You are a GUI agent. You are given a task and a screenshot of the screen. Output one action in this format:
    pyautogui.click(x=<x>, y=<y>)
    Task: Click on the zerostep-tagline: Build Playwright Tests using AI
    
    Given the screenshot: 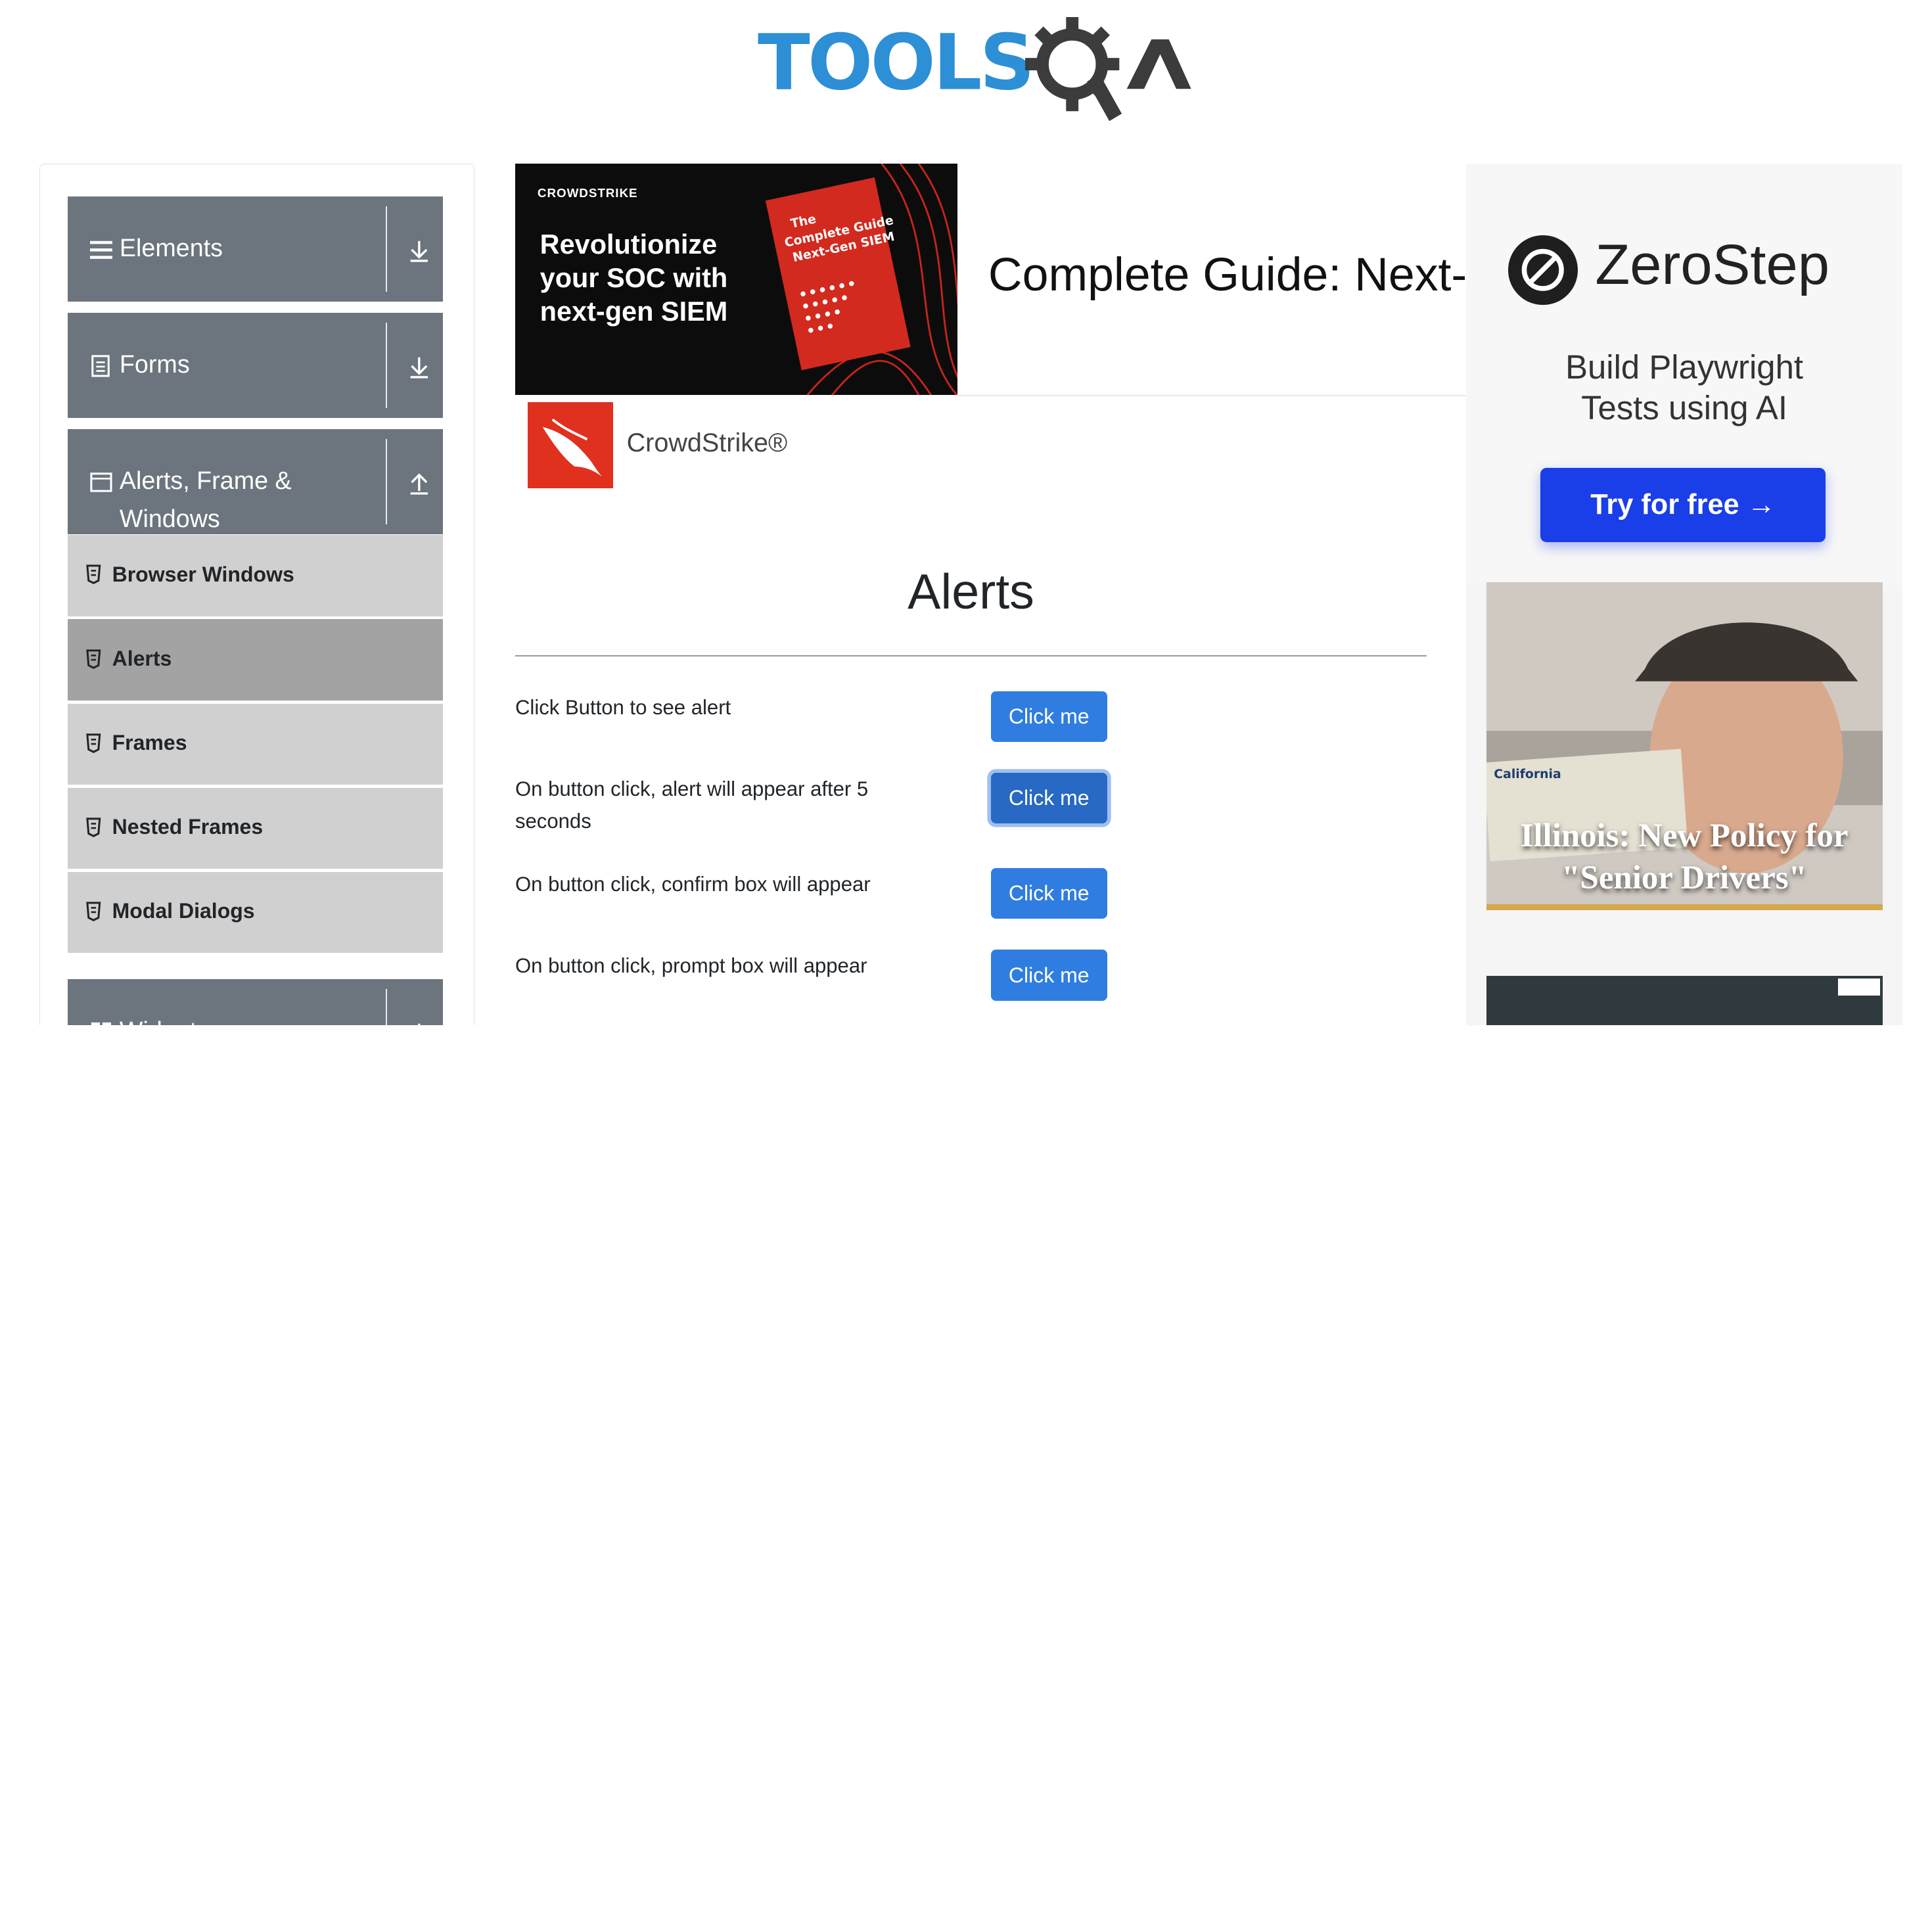 What is the action you would take?
    pyautogui.click(x=1684, y=387)
    